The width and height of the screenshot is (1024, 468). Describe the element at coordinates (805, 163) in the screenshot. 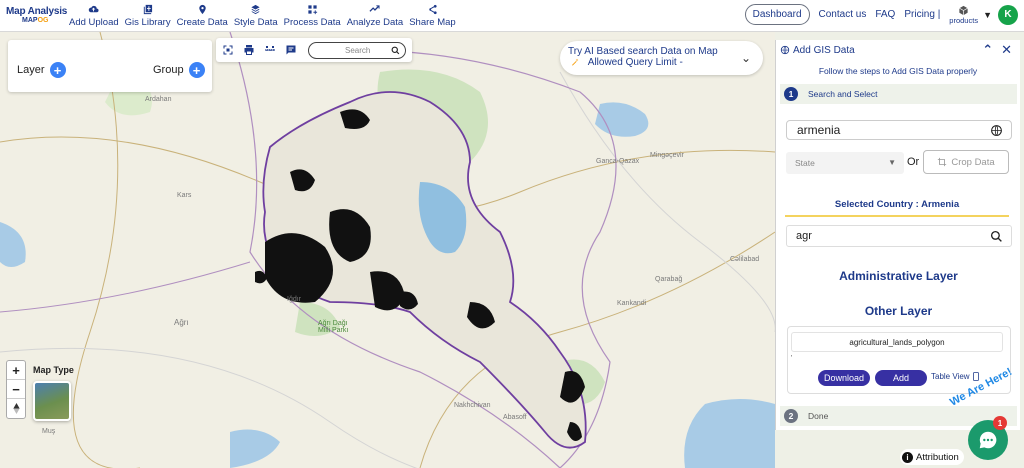

I see `state-placeholder: State` at that location.